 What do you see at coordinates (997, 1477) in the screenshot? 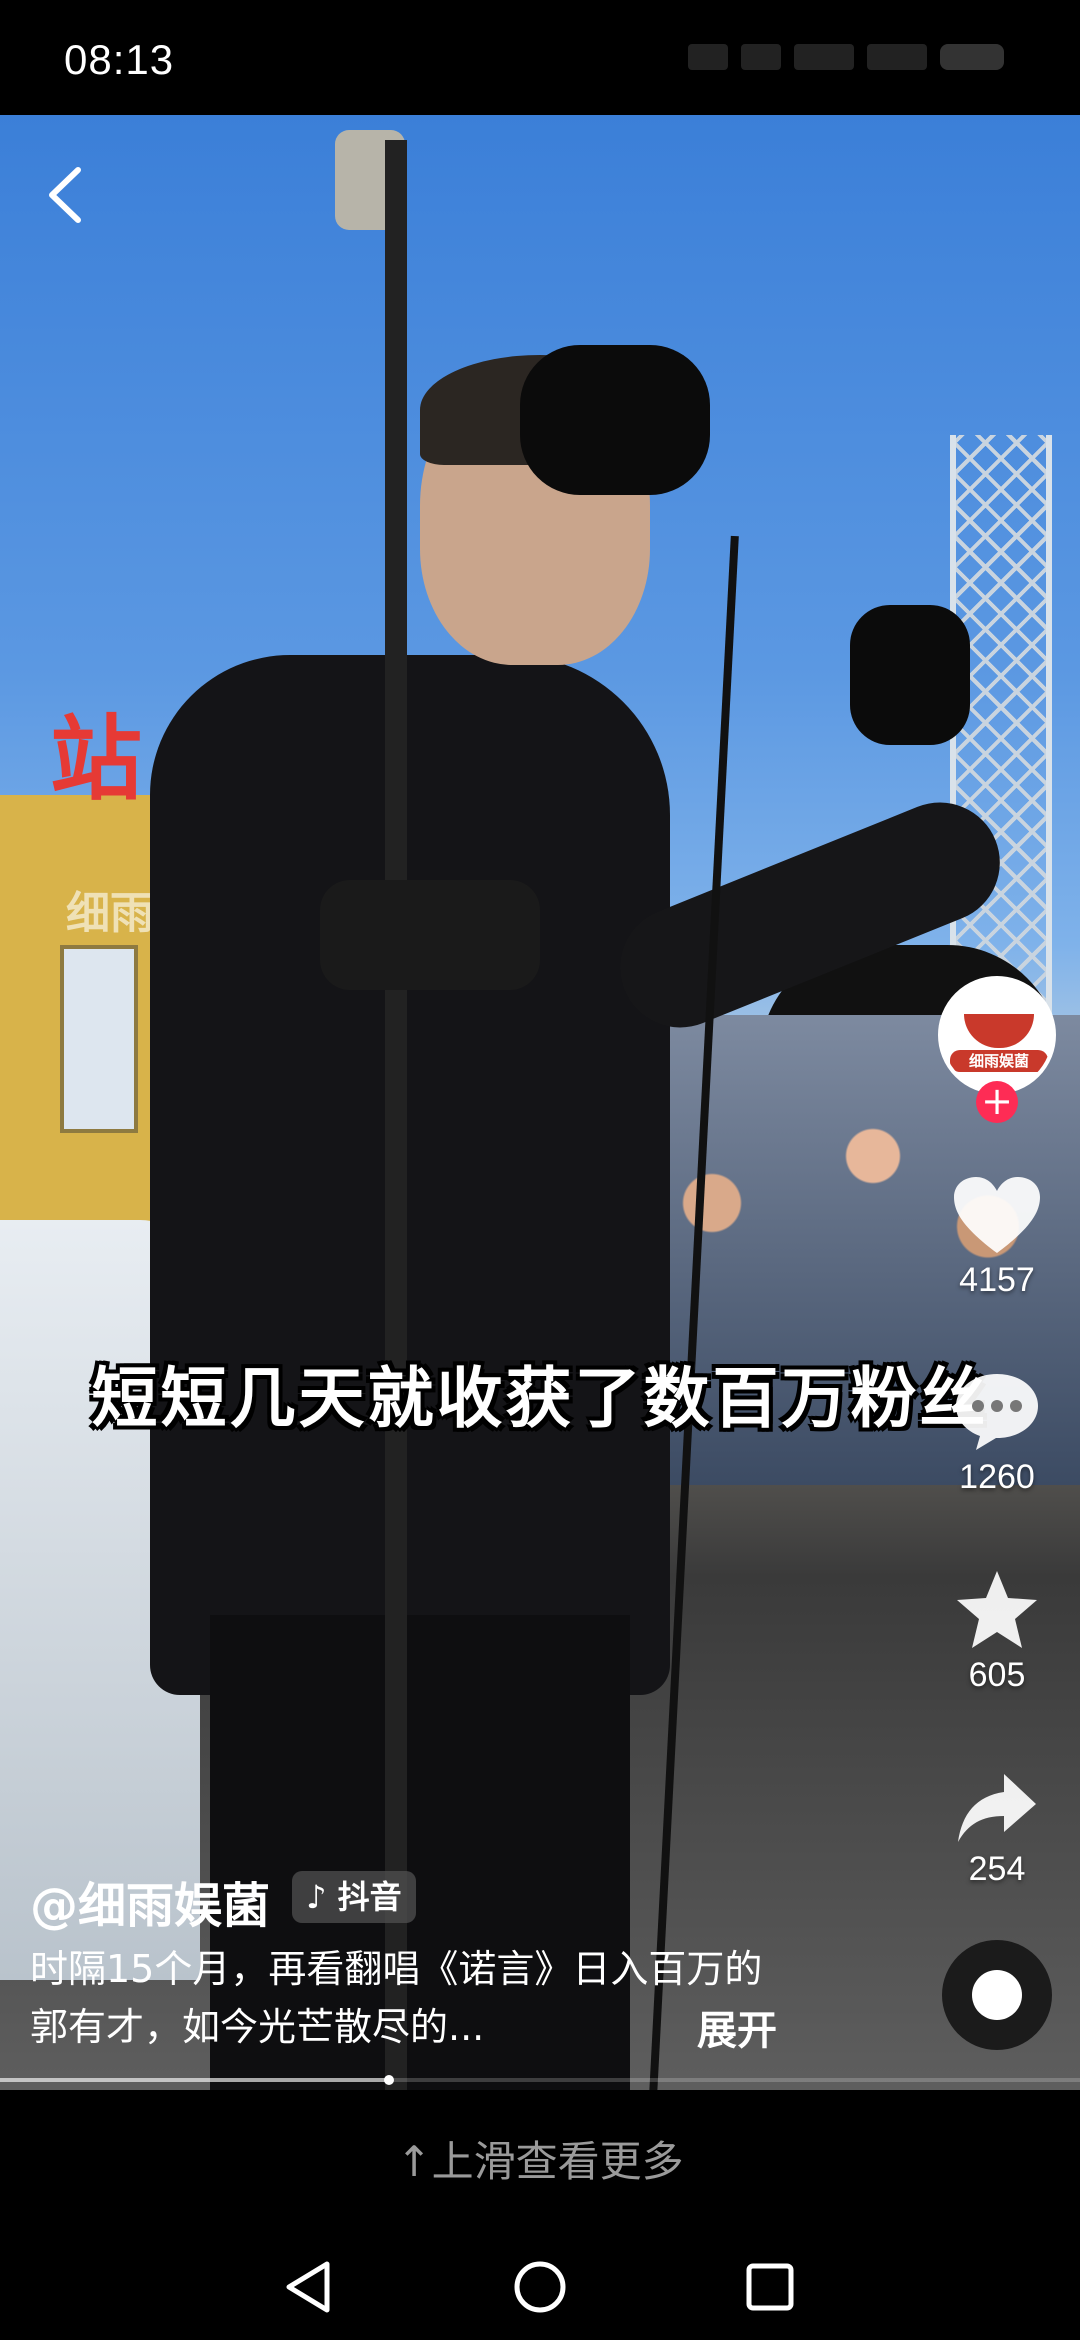
I see `comment-count: 1260` at bounding box center [997, 1477].